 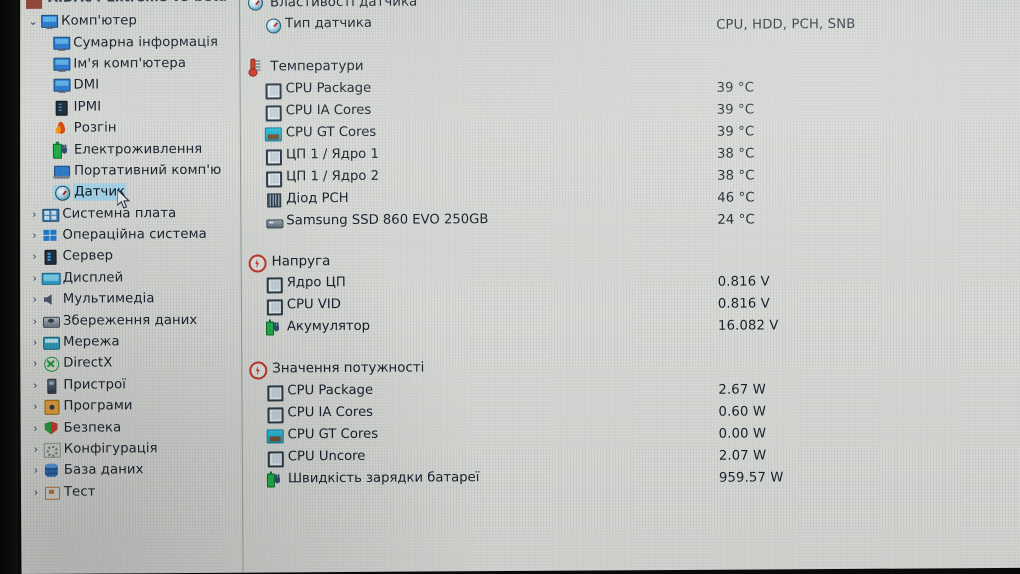 I want to click on row-battery-voltage: Акумулятор, so click(x=317, y=327).